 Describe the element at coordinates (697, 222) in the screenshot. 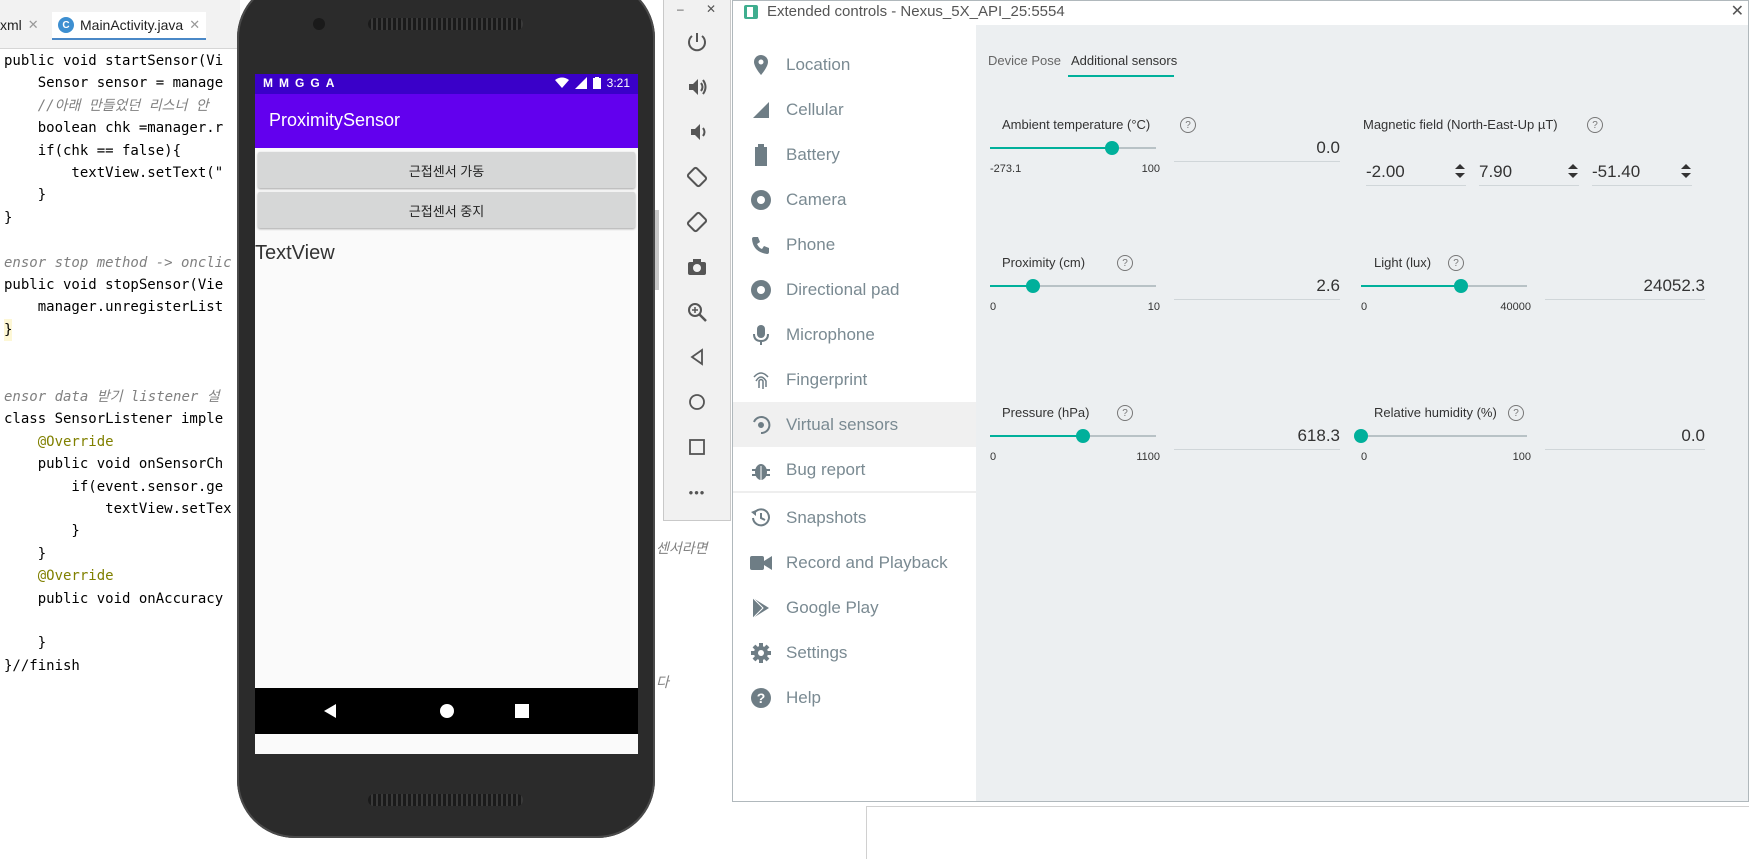

I see `rotate-right-icon` at that location.